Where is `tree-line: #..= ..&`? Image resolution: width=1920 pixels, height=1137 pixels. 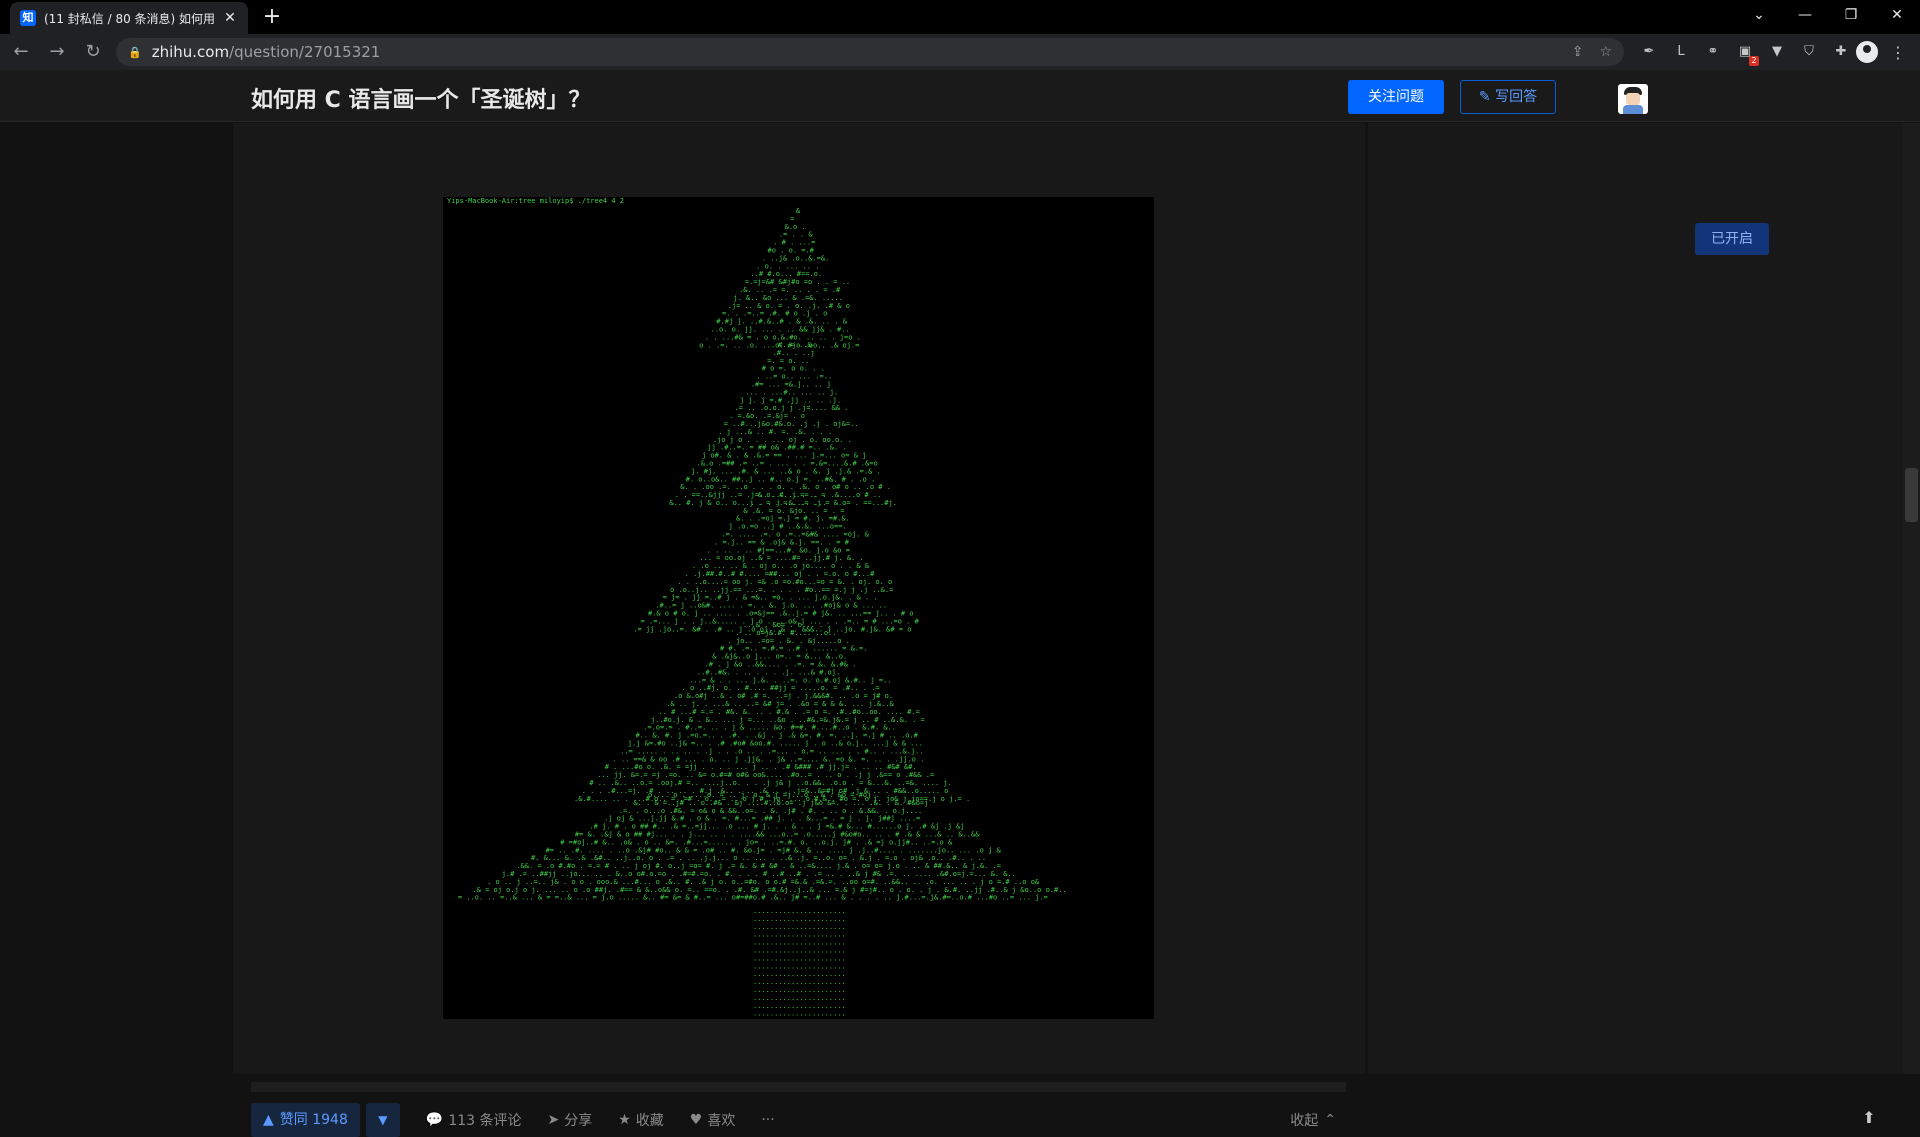
tree-line: #..= ..& is located at coordinates (795, 345).